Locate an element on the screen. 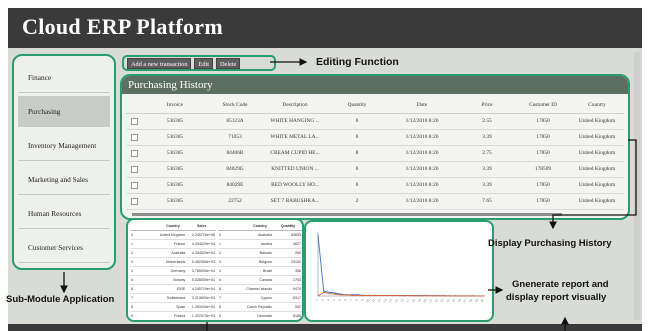 The width and height of the screenshot is (651, 331). report-row: 4 Brazil 356 is located at coordinates (260, 271).